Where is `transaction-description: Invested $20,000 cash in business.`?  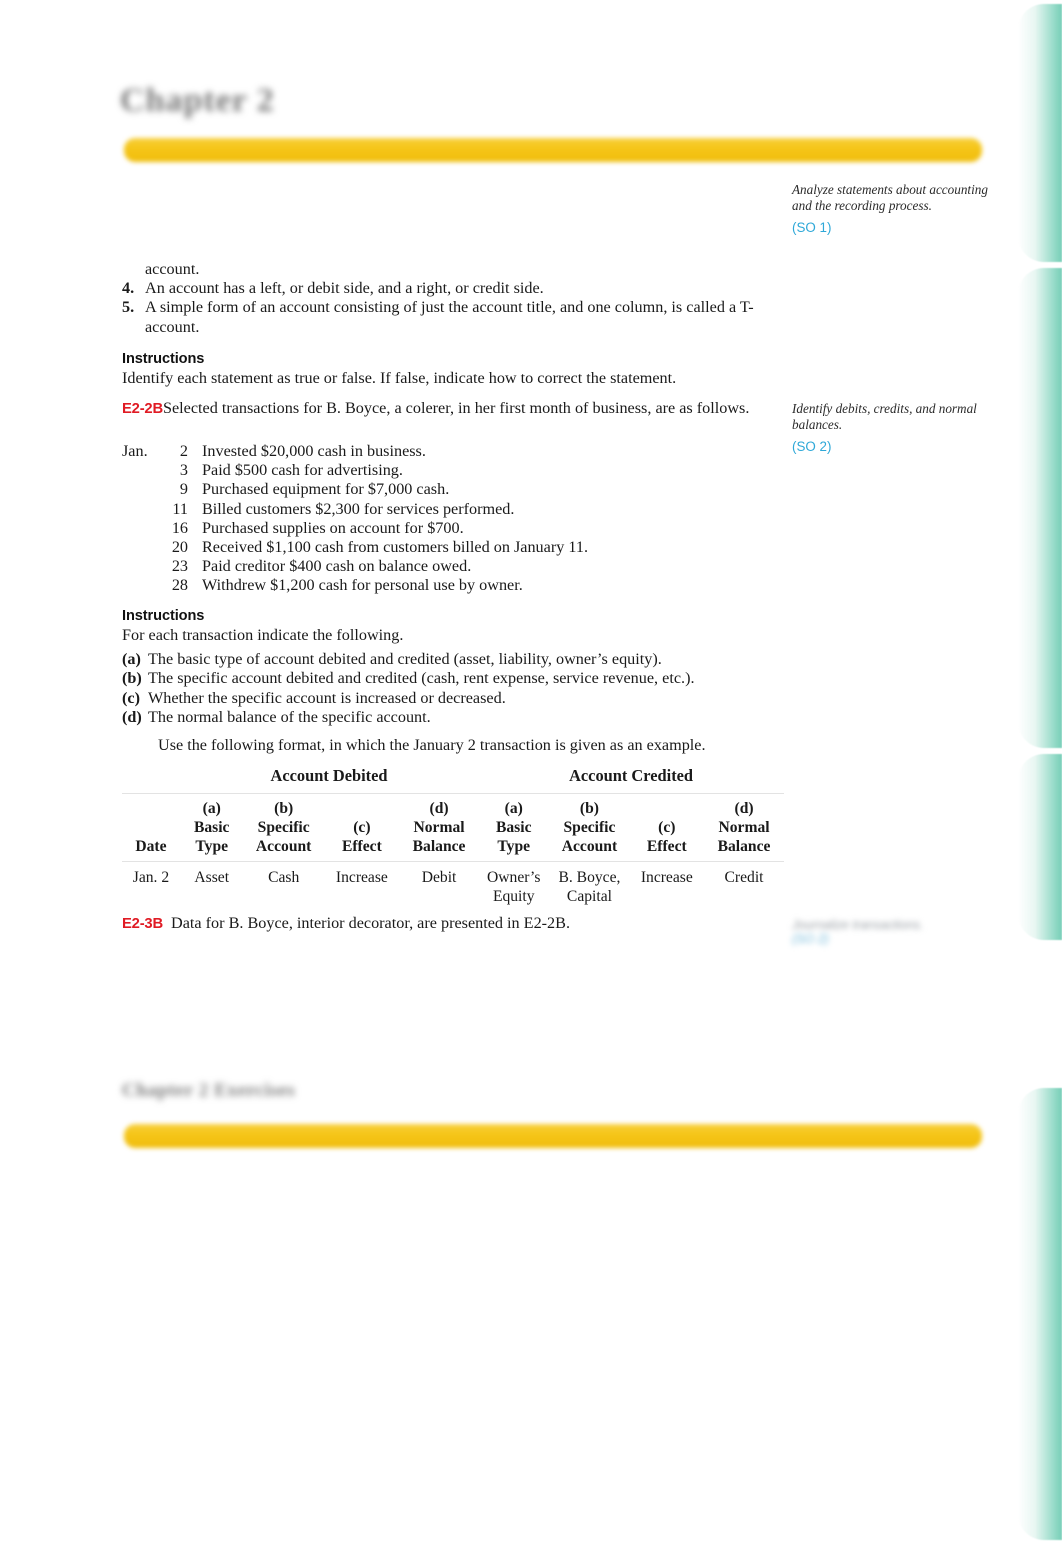
transaction-description: Invested $20,000 cash in business. is located at coordinates (314, 451).